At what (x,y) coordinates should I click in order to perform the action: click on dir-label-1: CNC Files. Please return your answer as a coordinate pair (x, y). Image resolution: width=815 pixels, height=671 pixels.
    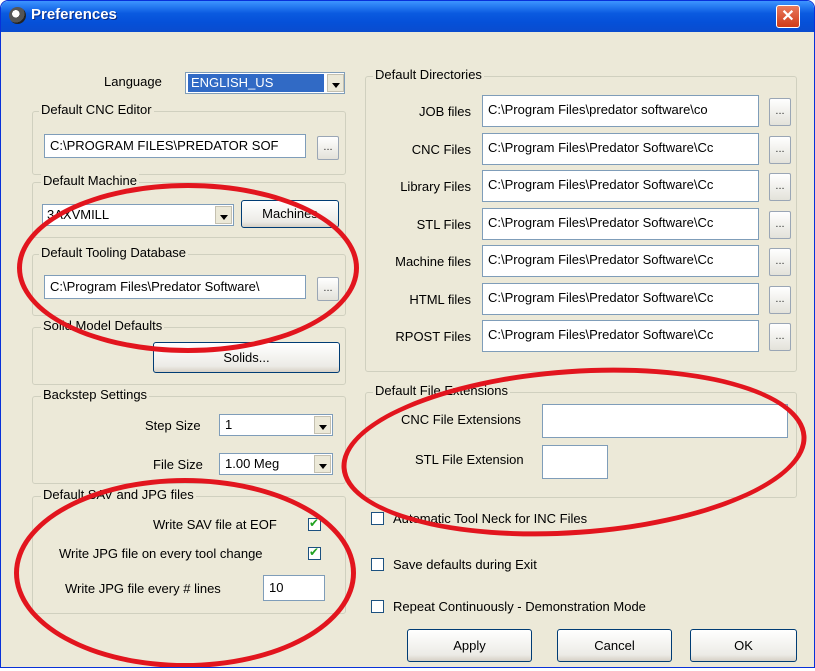
    Looking at the image, I should click on (441, 149).